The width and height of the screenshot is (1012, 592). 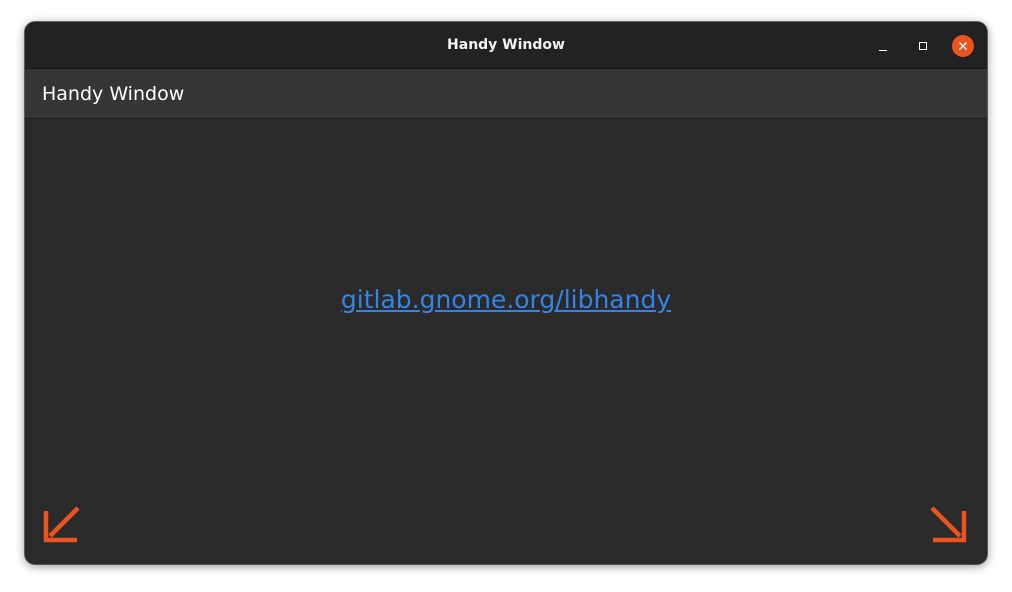 What do you see at coordinates (883, 46) in the screenshot?
I see `minimize-button` at bounding box center [883, 46].